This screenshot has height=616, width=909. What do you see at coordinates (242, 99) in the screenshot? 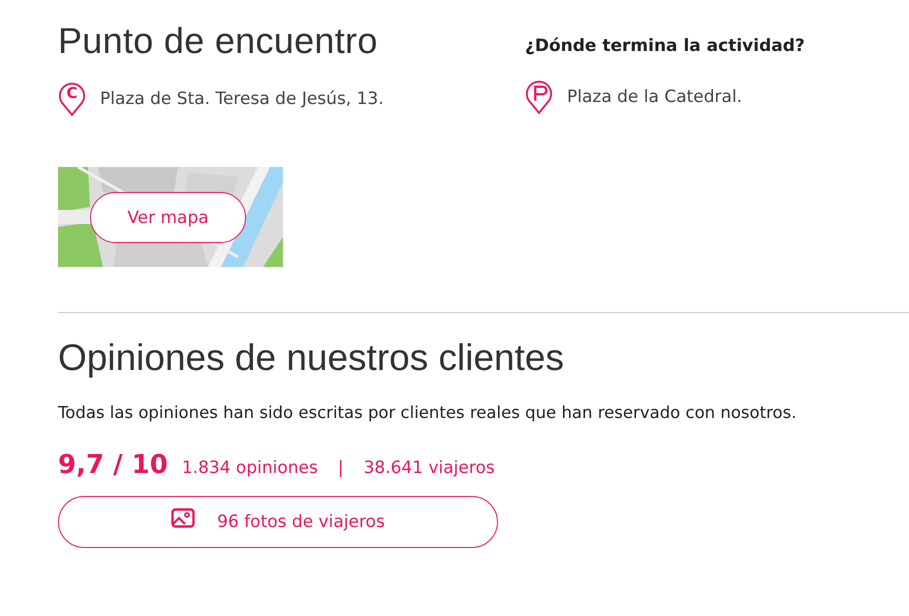
I see `address-text: Plaza de Sta. Teresa de Jesús, 13.` at bounding box center [242, 99].